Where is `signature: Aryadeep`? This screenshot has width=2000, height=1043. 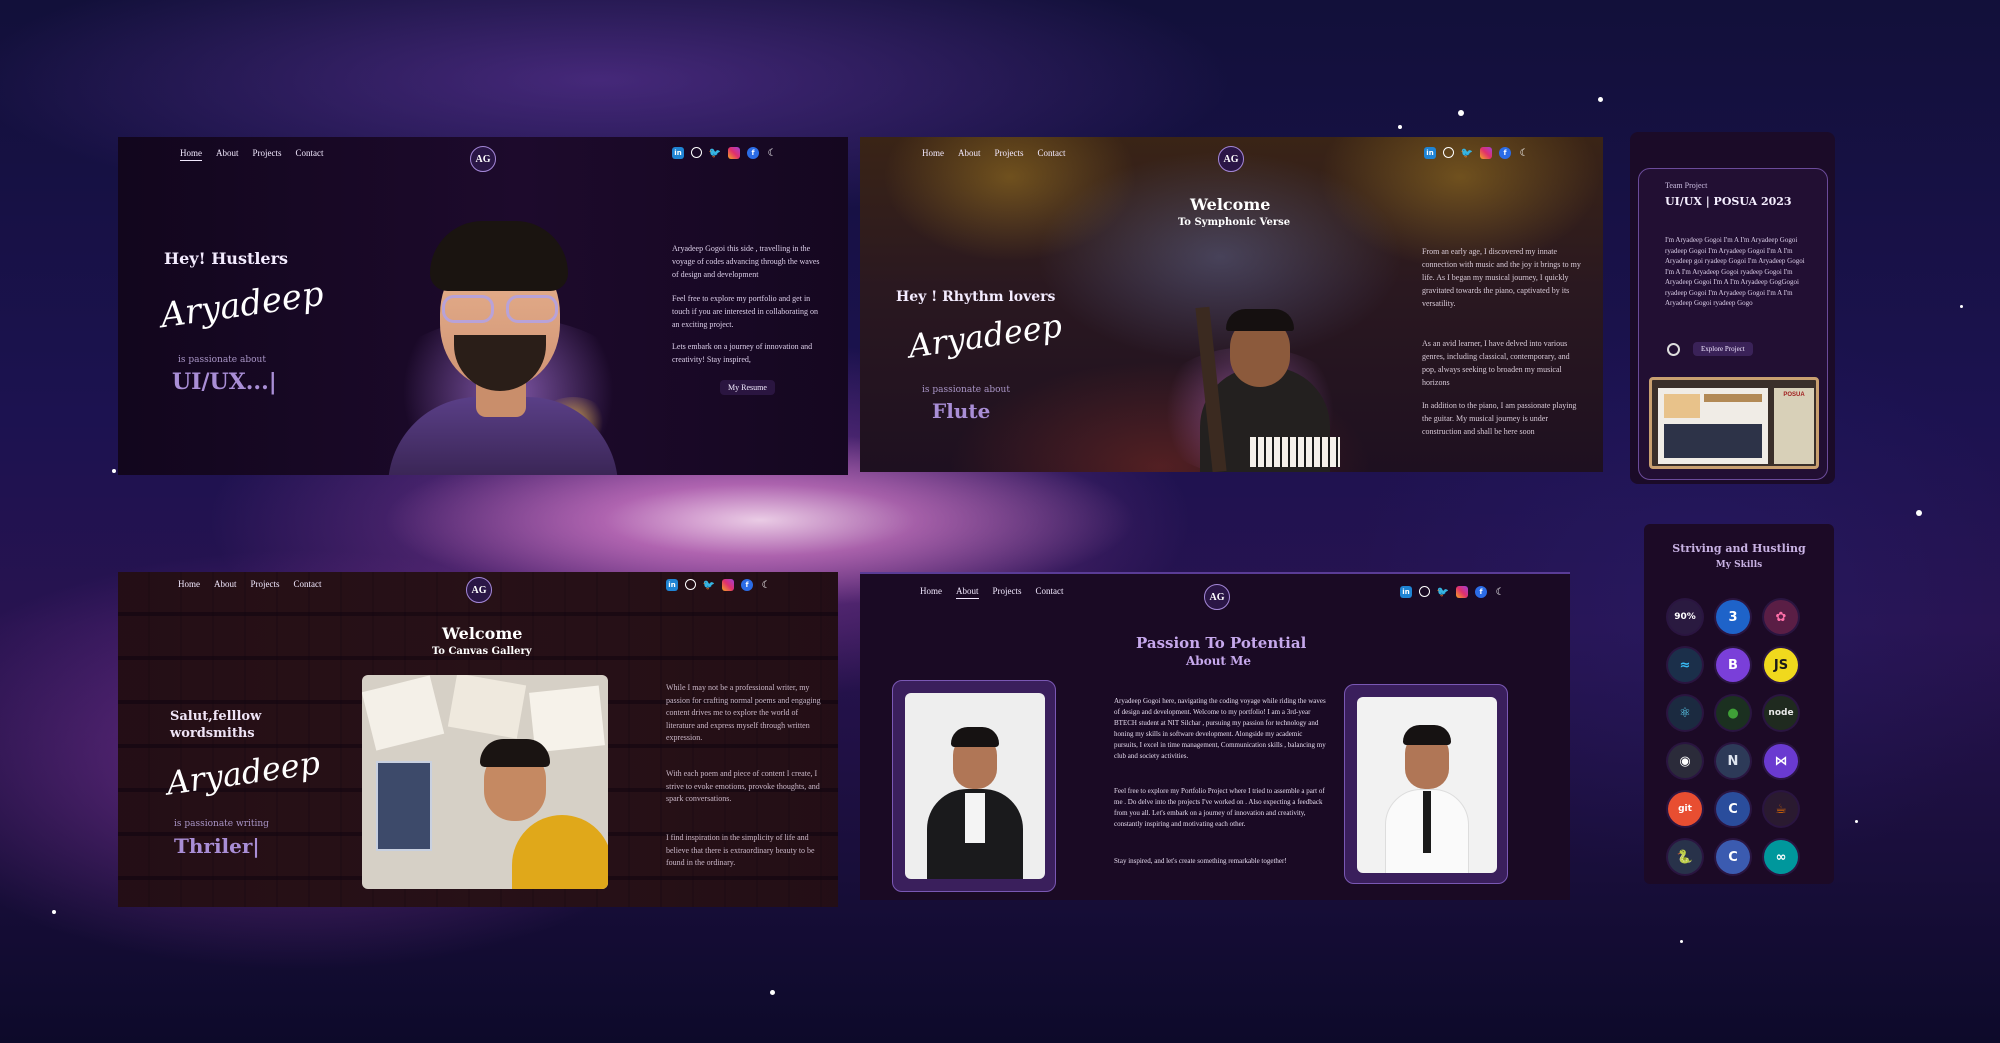 signature: Aryadeep is located at coordinates (985, 336).